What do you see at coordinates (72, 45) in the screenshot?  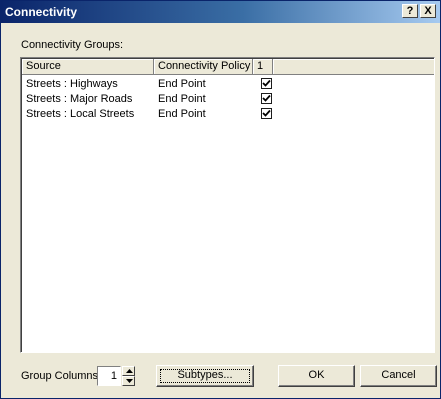 I see `connectivity-groups-label: Connectivity Groups:` at bounding box center [72, 45].